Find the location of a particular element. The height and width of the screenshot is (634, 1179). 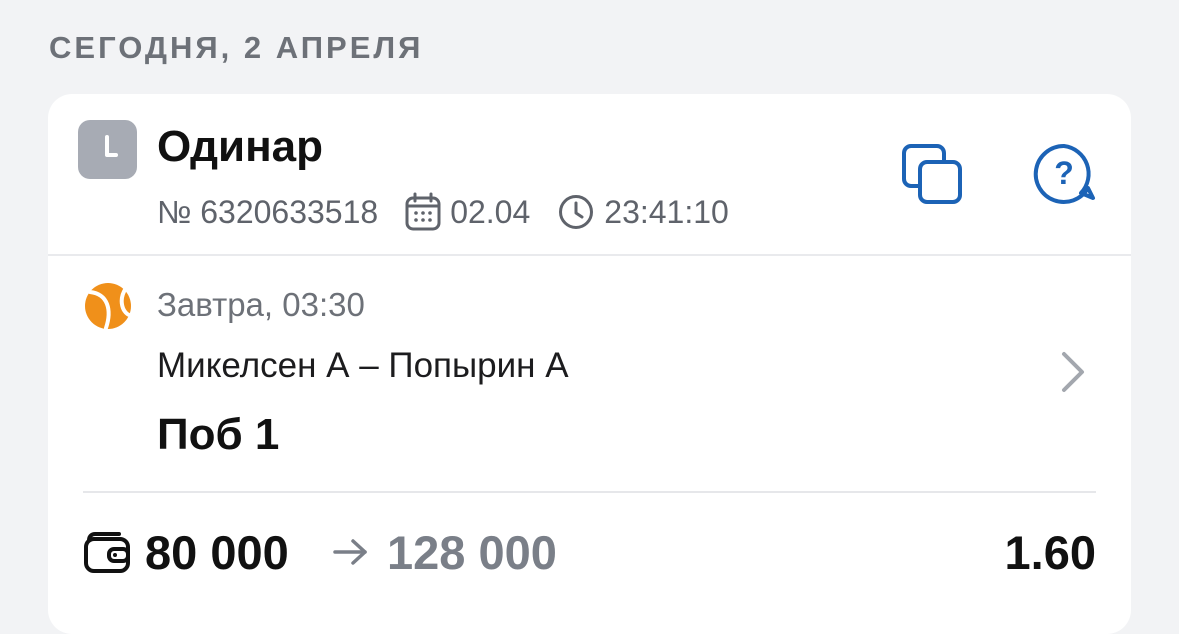

date-header: СЕГОДНЯ, 2 АПРЕЛЯ is located at coordinates (236, 47).